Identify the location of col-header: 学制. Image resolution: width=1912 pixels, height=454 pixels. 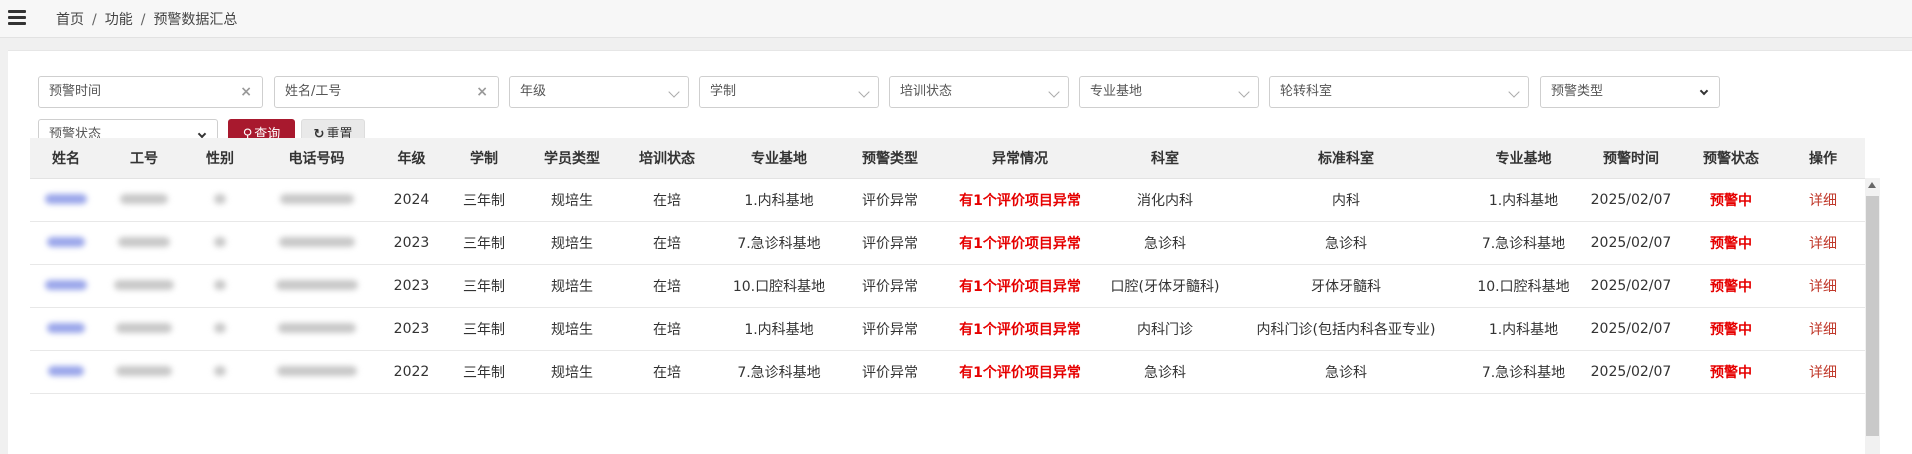
(484, 158).